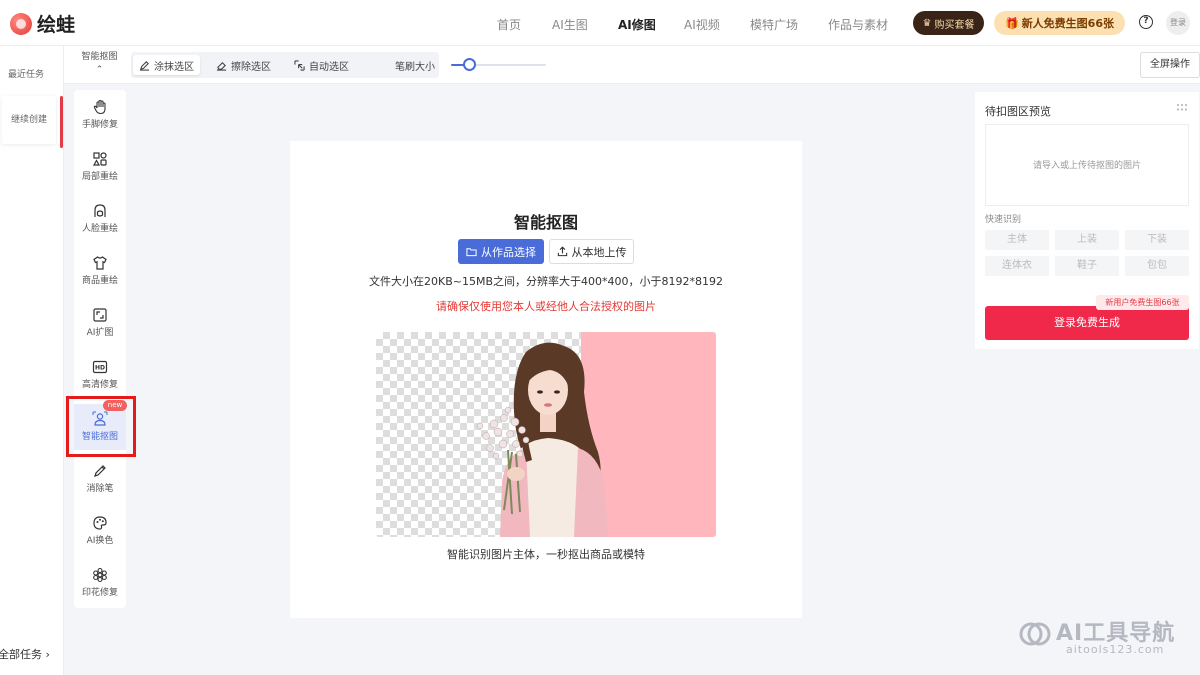 The width and height of the screenshot is (1200, 675). What do you see at coordinates (1178, 23) in the screenshot?
I see `login-avatar: 登录` at bounding box center [1178, 23].